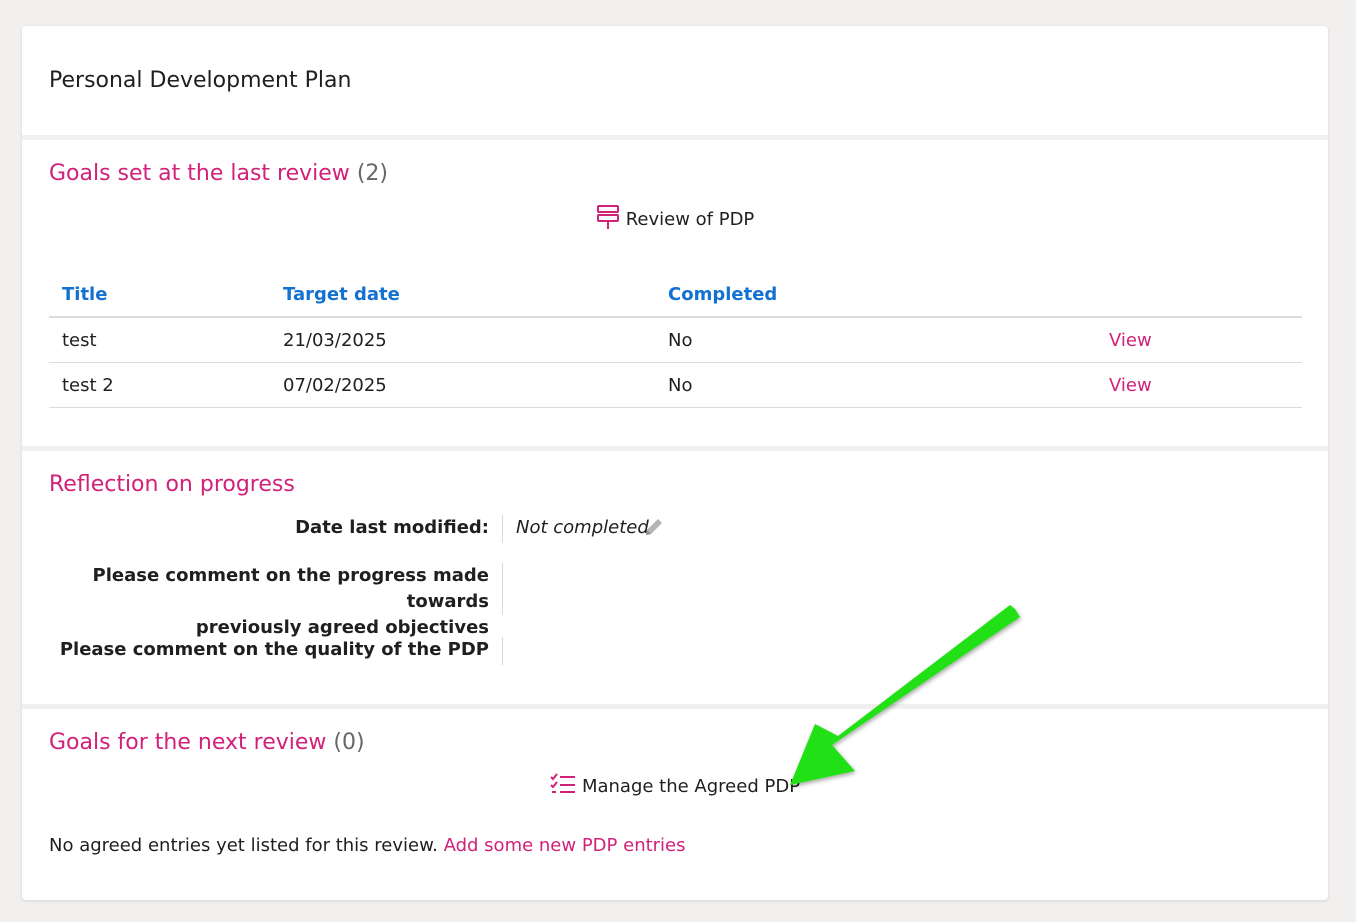  What do you see at coordinates (905, 695) in the screenshot?
I see `annotation-arrow` at bounding box center [905, 695].